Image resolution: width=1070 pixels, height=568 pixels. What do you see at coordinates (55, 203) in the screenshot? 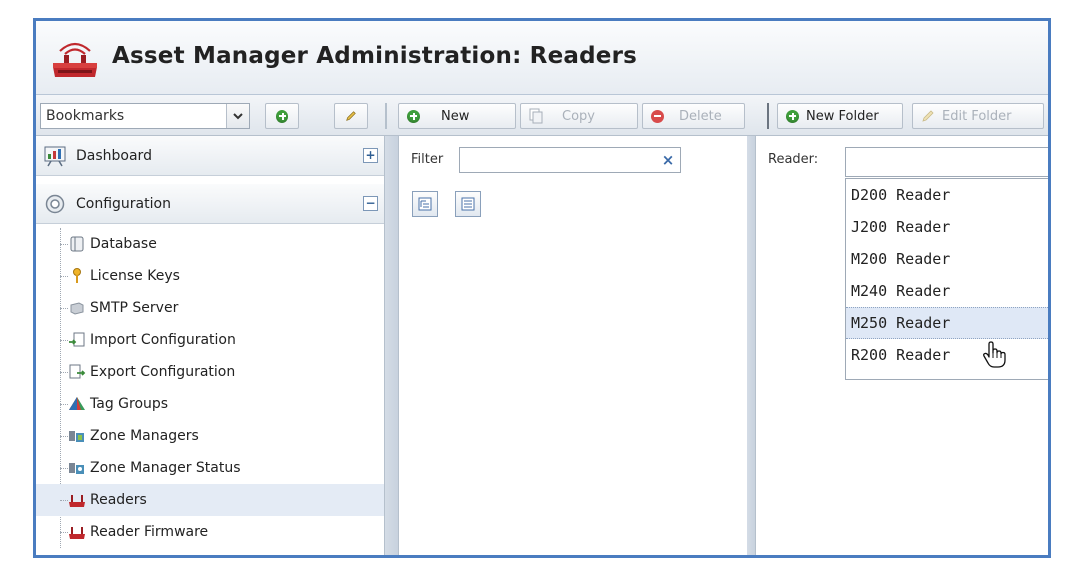
I see `gear-icon` at bounding box center [55, 203].